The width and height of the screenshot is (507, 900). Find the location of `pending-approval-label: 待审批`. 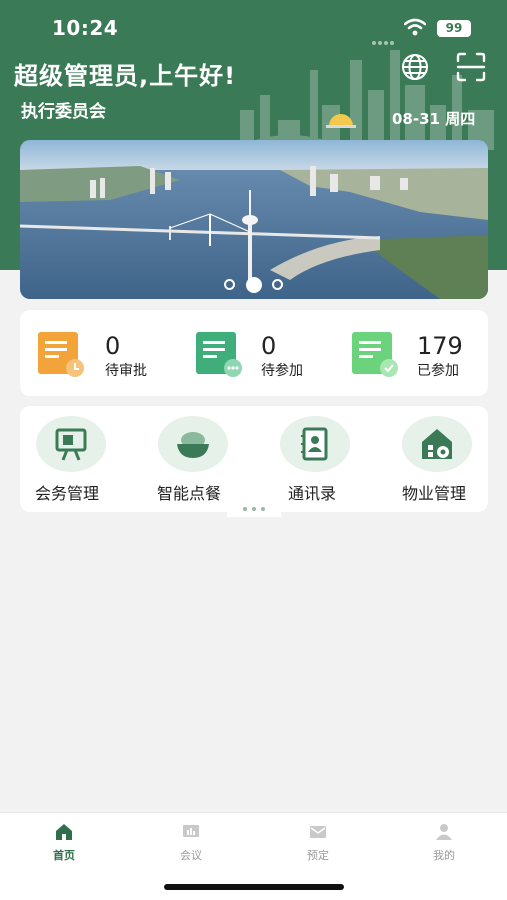

pending-approval-label: 待审批 is located at coordinates (126, 370).